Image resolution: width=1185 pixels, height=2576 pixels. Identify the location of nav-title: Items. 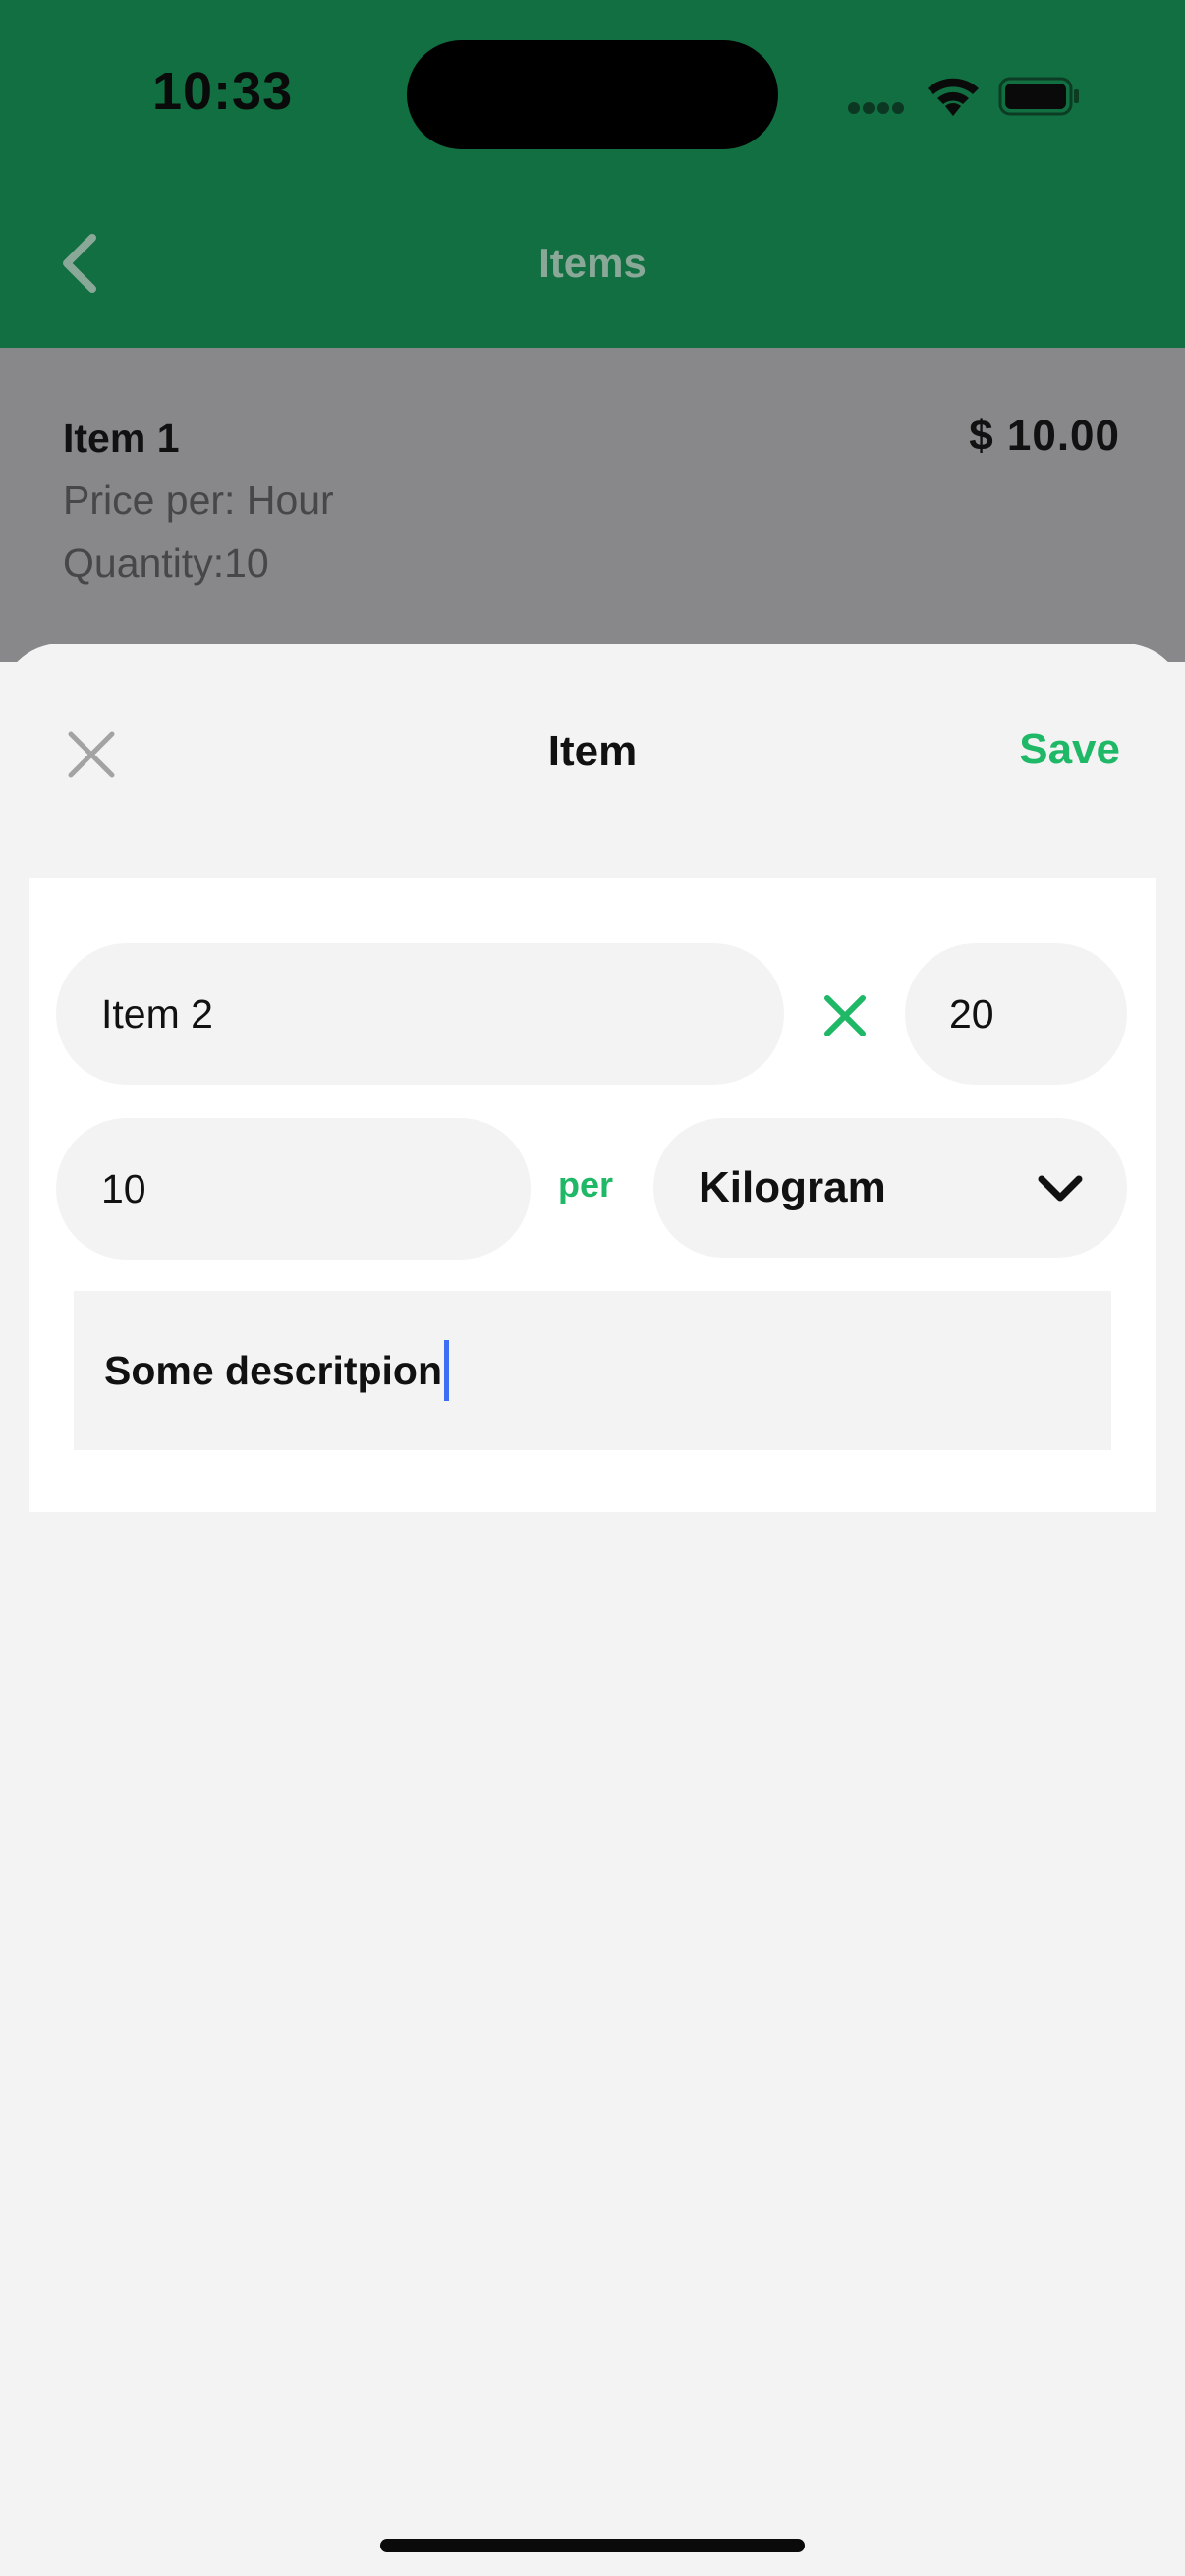
(592, 263).